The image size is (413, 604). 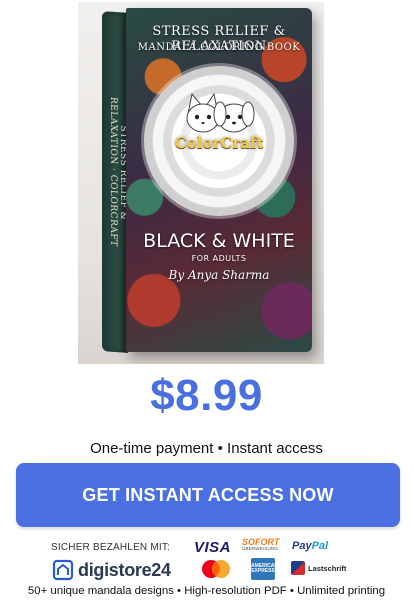 What do you see at coordinates (320, 546) in the screenshot?
I see `paypal-part-2: Pal` at bounding box center [320, 546].